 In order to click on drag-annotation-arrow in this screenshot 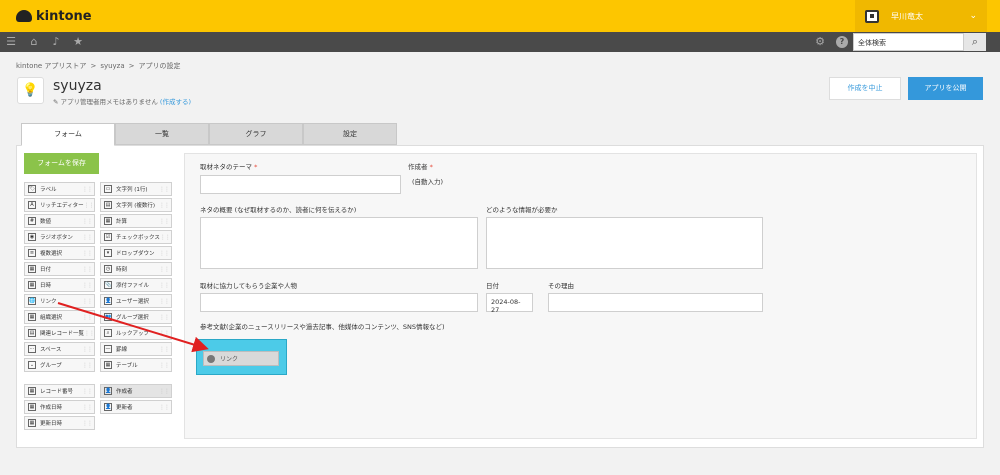, I will do `click(133, 327)`.